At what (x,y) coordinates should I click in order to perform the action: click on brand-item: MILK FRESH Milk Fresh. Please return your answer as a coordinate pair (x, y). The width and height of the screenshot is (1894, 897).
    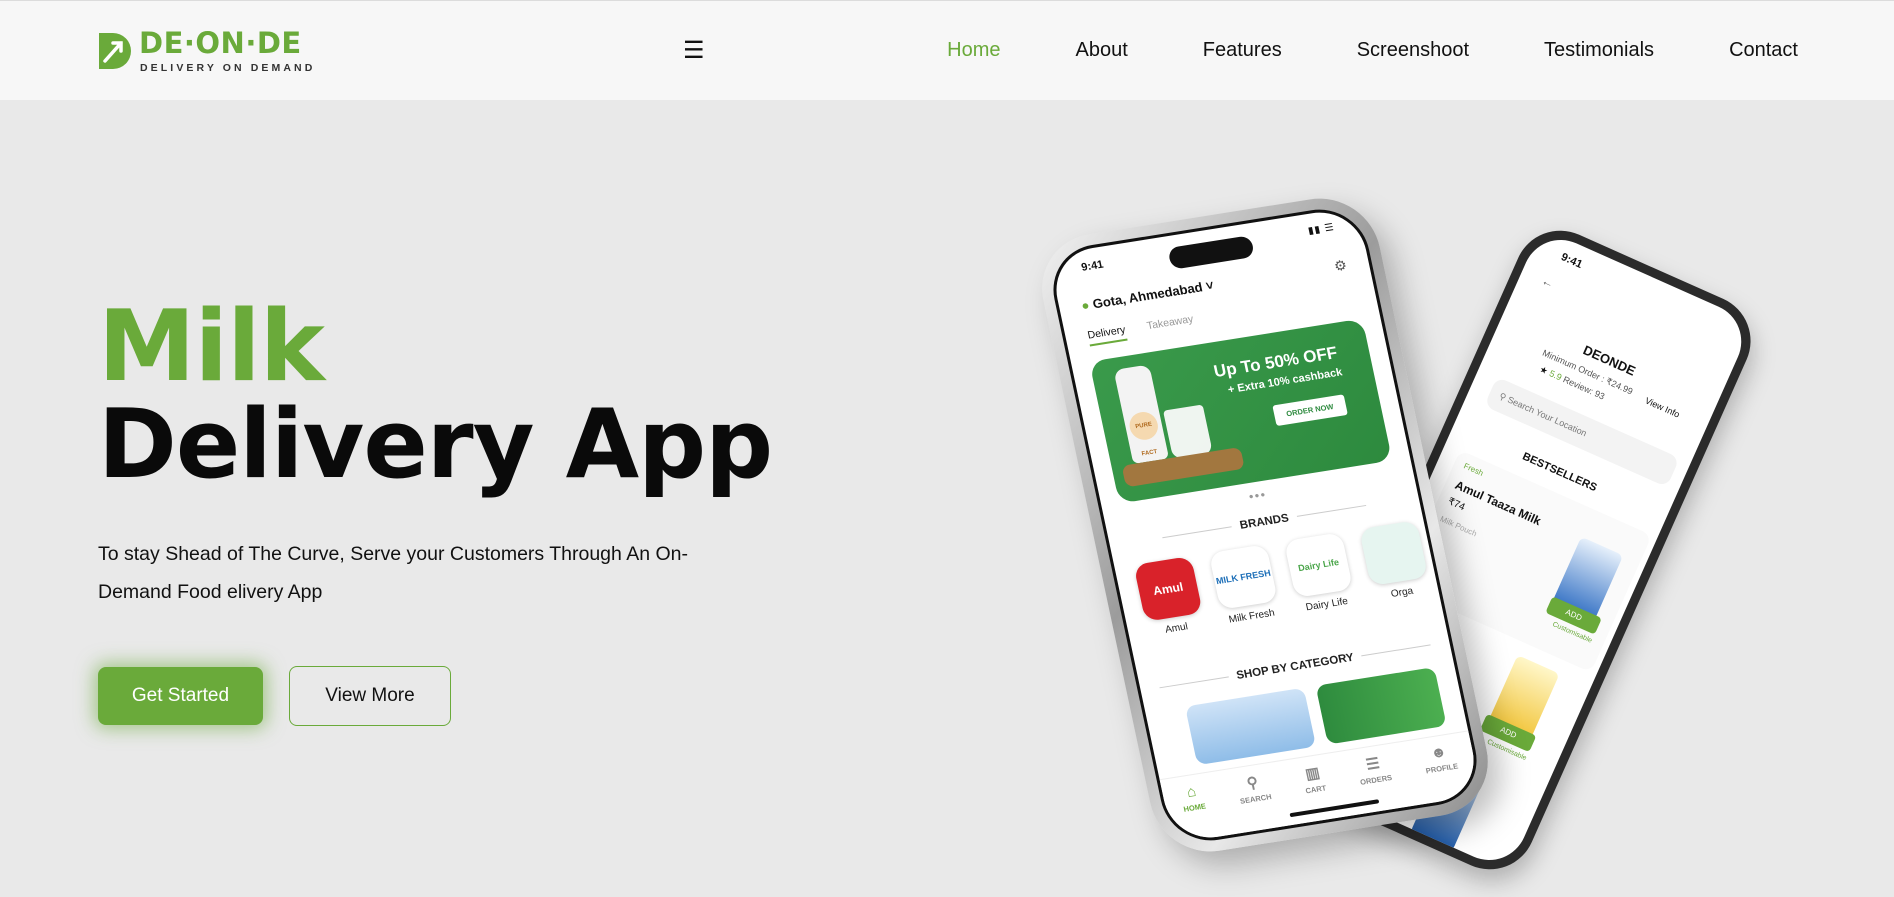
    Looking at the image, I should click on (1245, 585).